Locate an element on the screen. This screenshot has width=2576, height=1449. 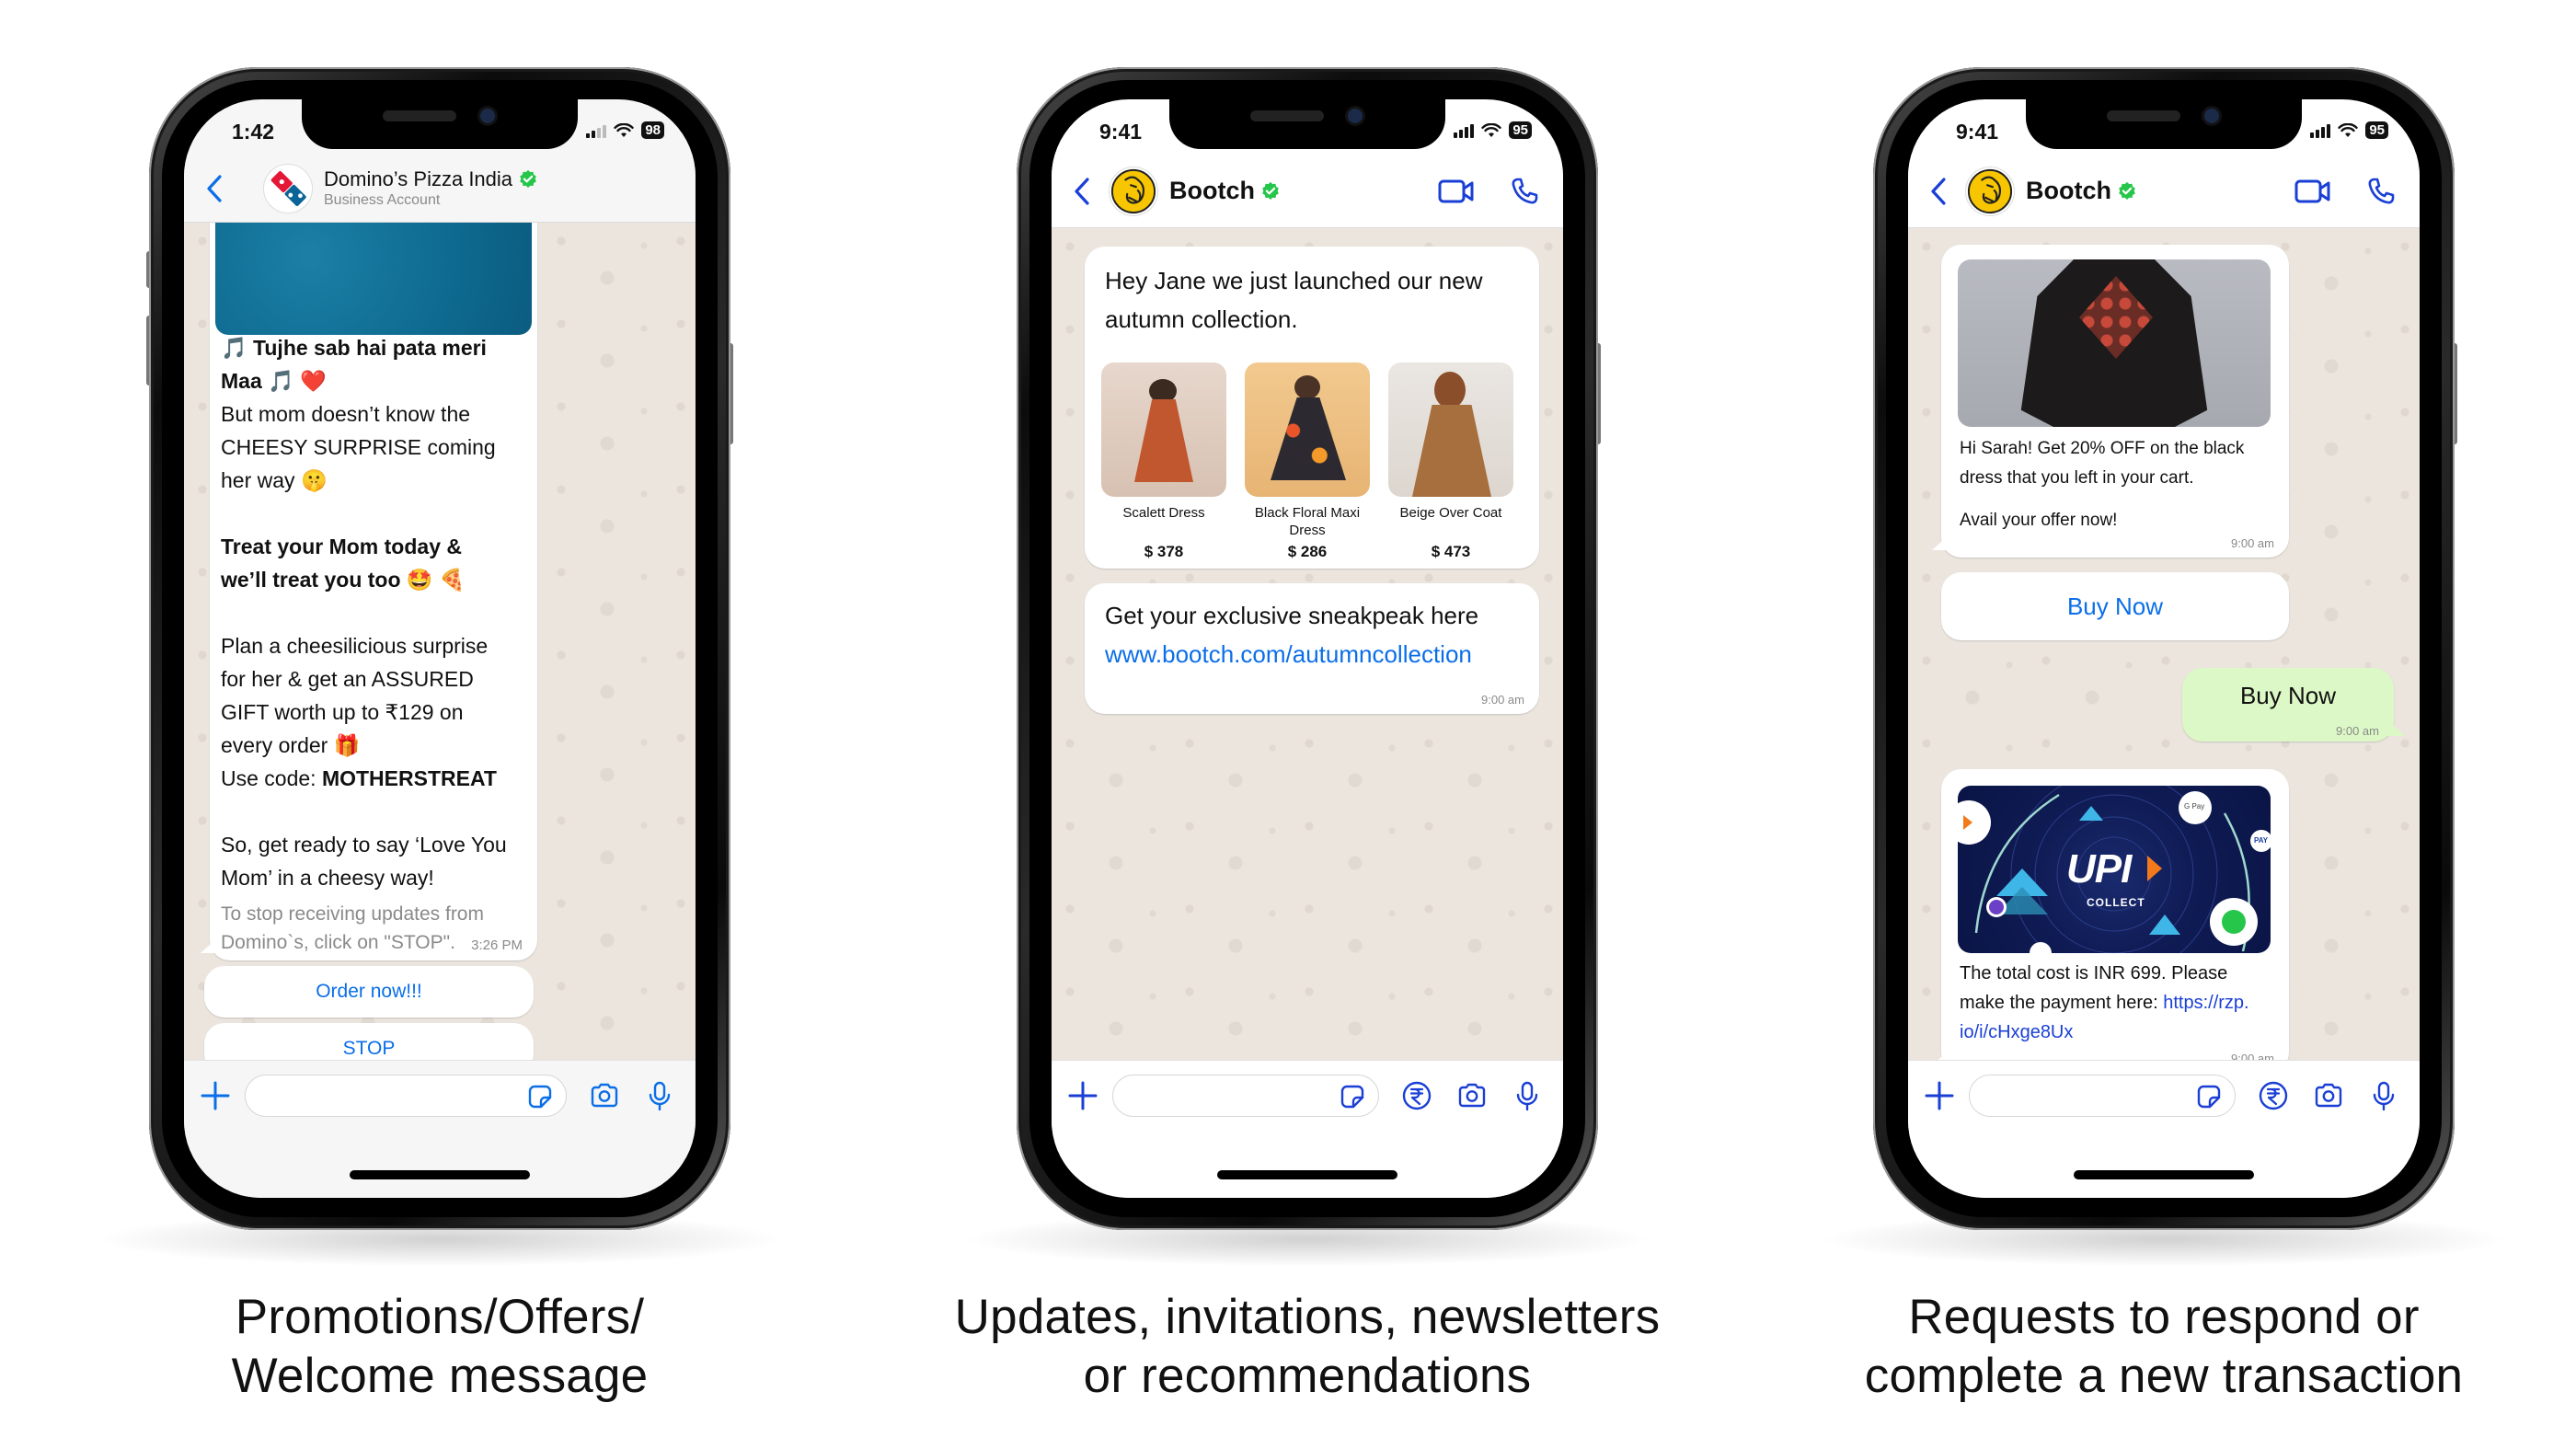
promo-banner-image is located at coordinates (373, 279).